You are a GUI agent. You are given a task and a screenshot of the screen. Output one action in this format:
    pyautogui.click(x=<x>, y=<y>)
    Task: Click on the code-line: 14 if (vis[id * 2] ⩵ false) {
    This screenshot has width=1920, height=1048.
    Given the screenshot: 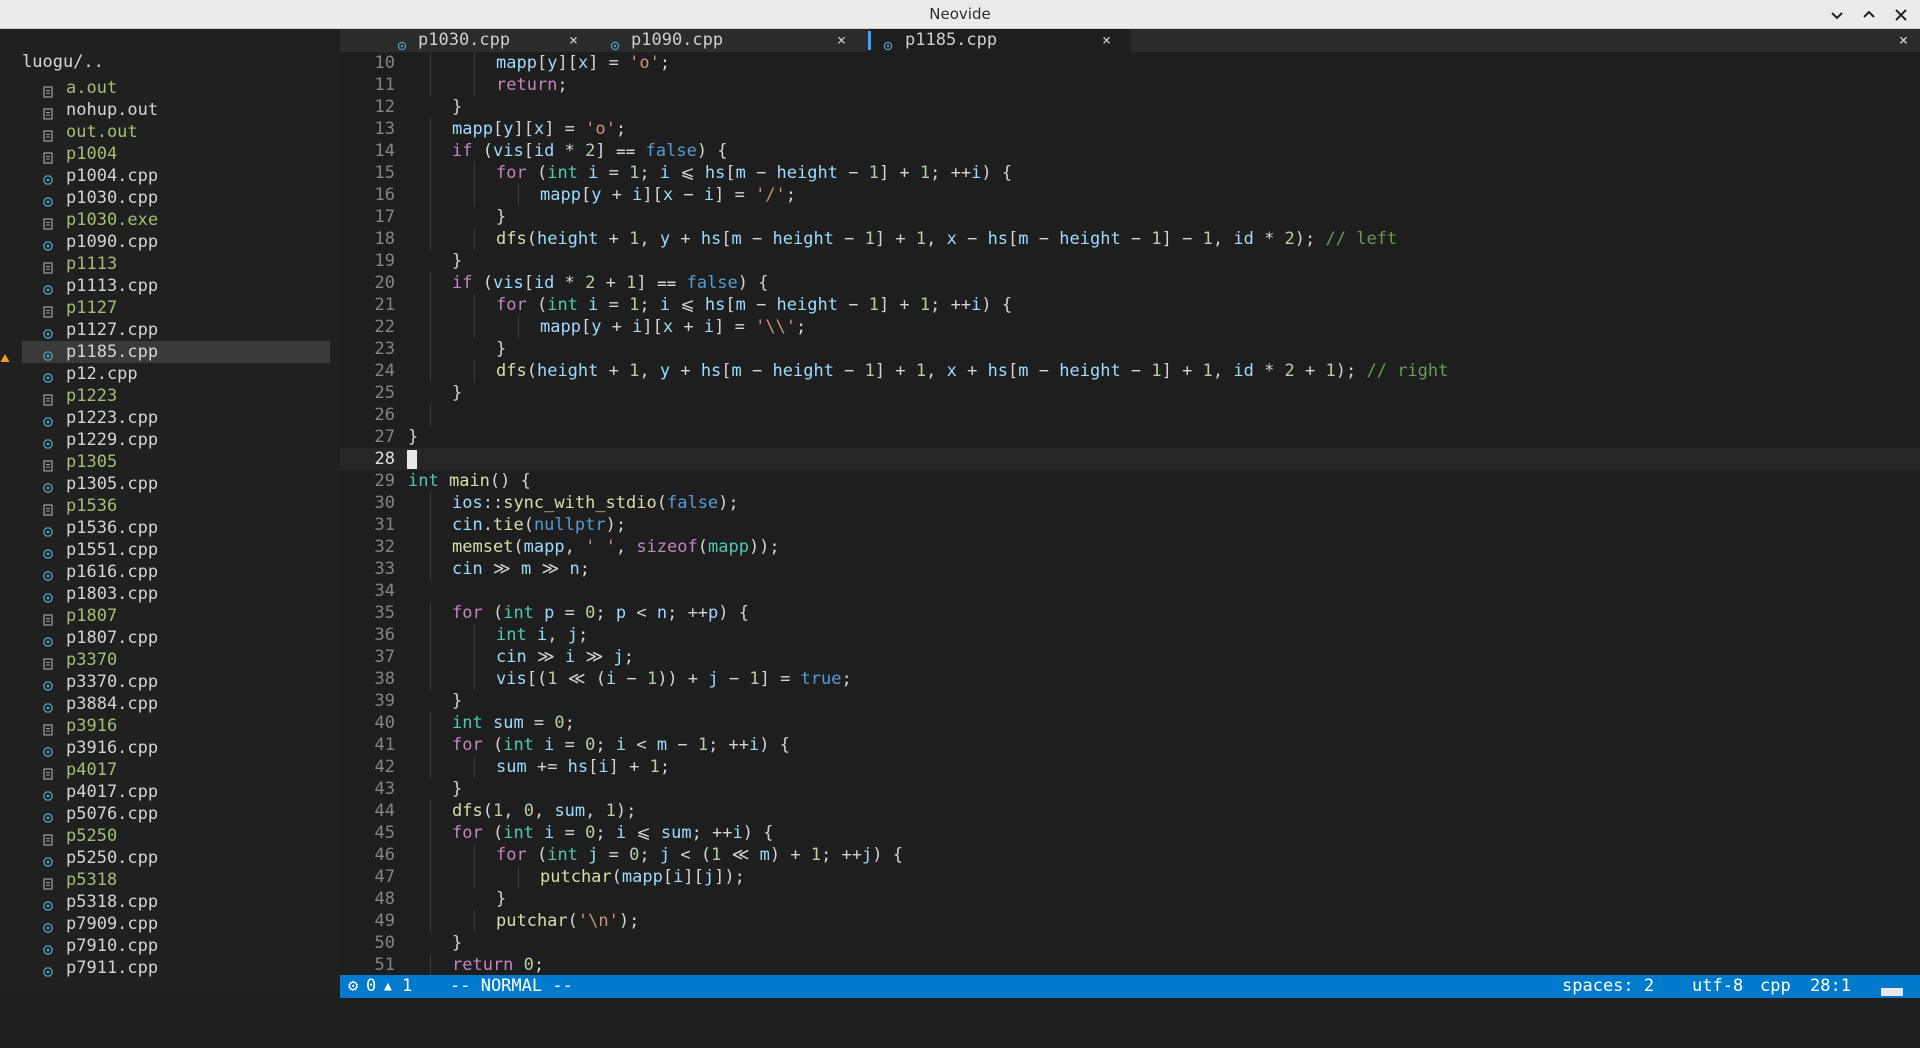 What is the action you would take?
    pyautogui.click(x=1130, y=151)
    